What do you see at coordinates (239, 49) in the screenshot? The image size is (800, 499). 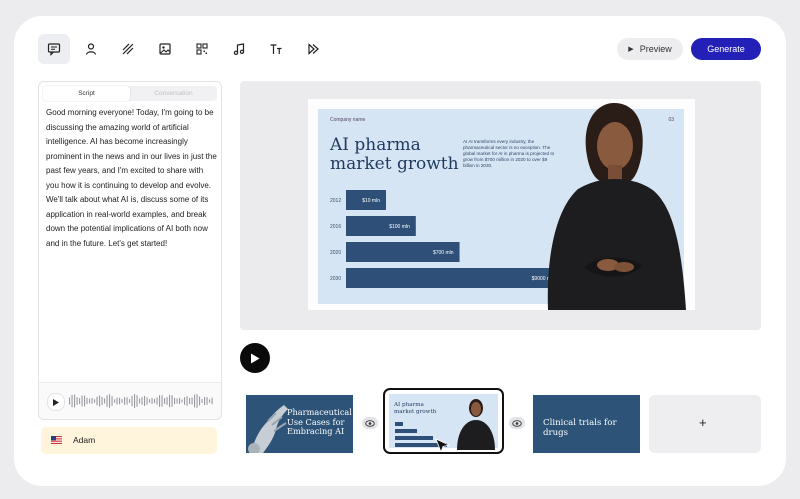 I see `music-tool-button` at bounding box center [239, 49].